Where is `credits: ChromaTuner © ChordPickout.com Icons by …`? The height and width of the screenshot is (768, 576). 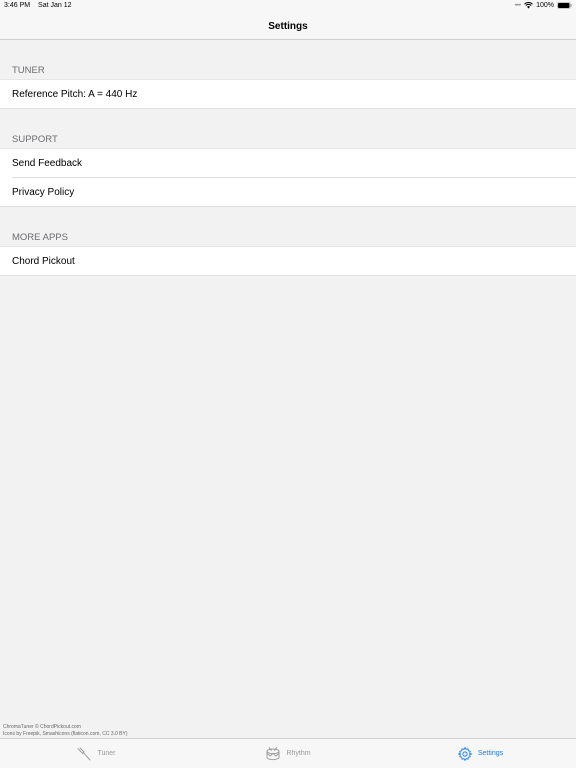
credits: ChromaTuner © ChordPickout.com Icons by … is located at coordinates (65, 730).